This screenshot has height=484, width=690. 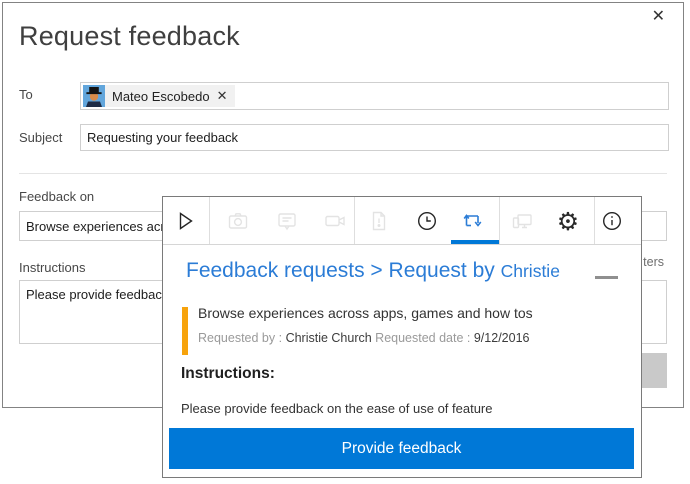 I want to click on toolbar: ⚙, so click(x=402, y=221).